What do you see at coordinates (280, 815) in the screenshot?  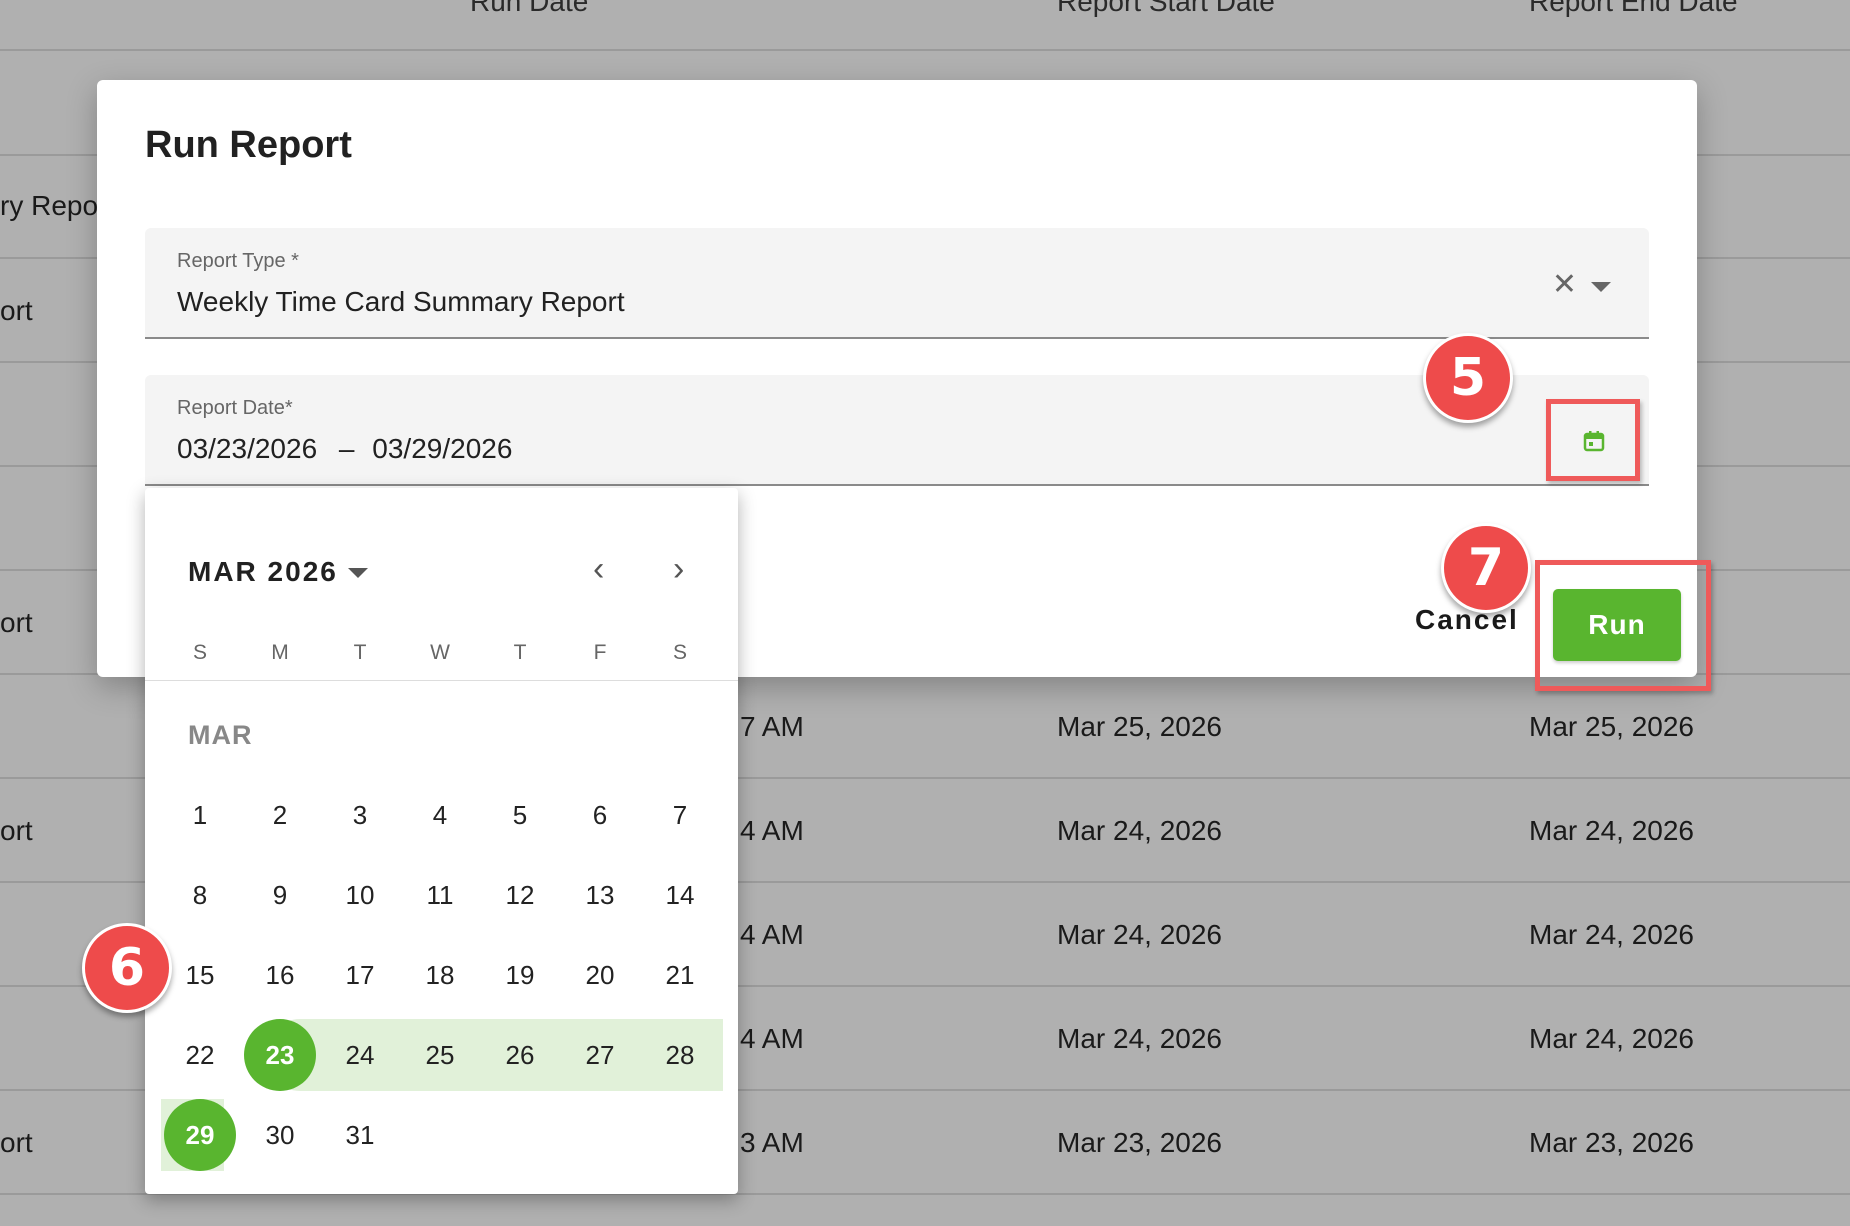 I see `calendar-day: 2` at bounding box center [280, 815].